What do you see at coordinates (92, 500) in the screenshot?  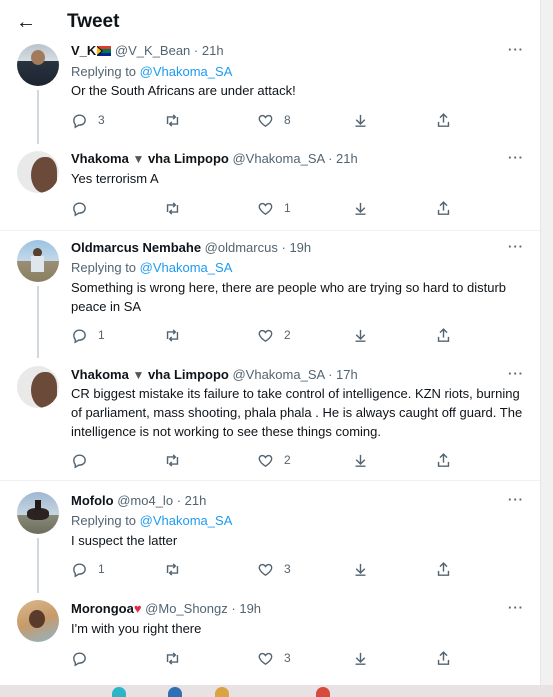 I see `author-name: Mofolo` at bounding box center [92, 500].